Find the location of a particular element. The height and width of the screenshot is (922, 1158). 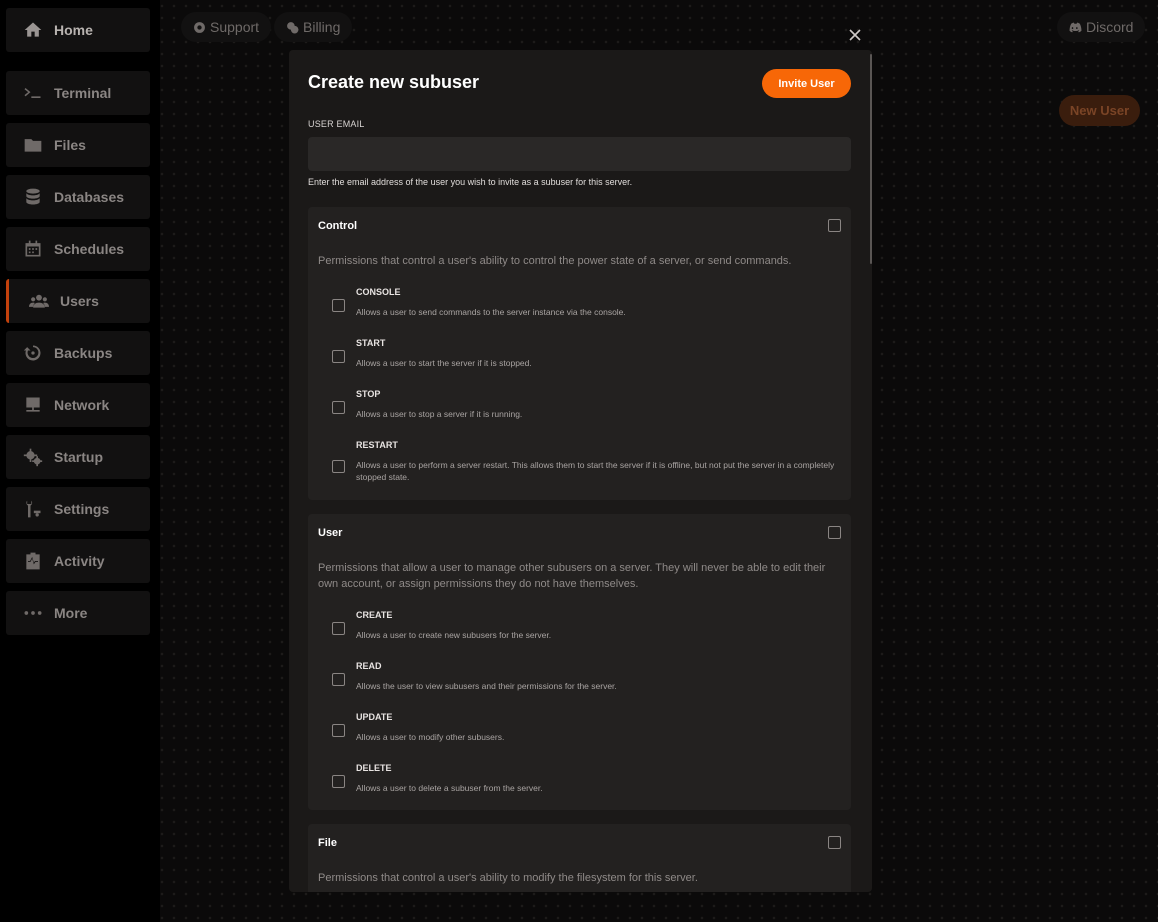

database-icon is located at coordinates (33, 197).